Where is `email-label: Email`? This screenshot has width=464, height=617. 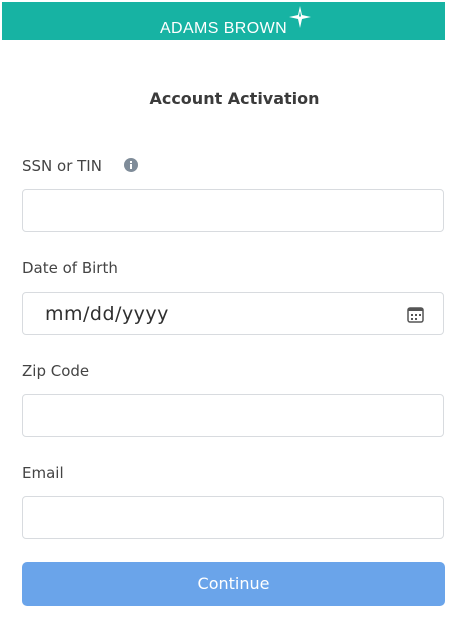
email-label: Email is located at coordinates (43, 473).